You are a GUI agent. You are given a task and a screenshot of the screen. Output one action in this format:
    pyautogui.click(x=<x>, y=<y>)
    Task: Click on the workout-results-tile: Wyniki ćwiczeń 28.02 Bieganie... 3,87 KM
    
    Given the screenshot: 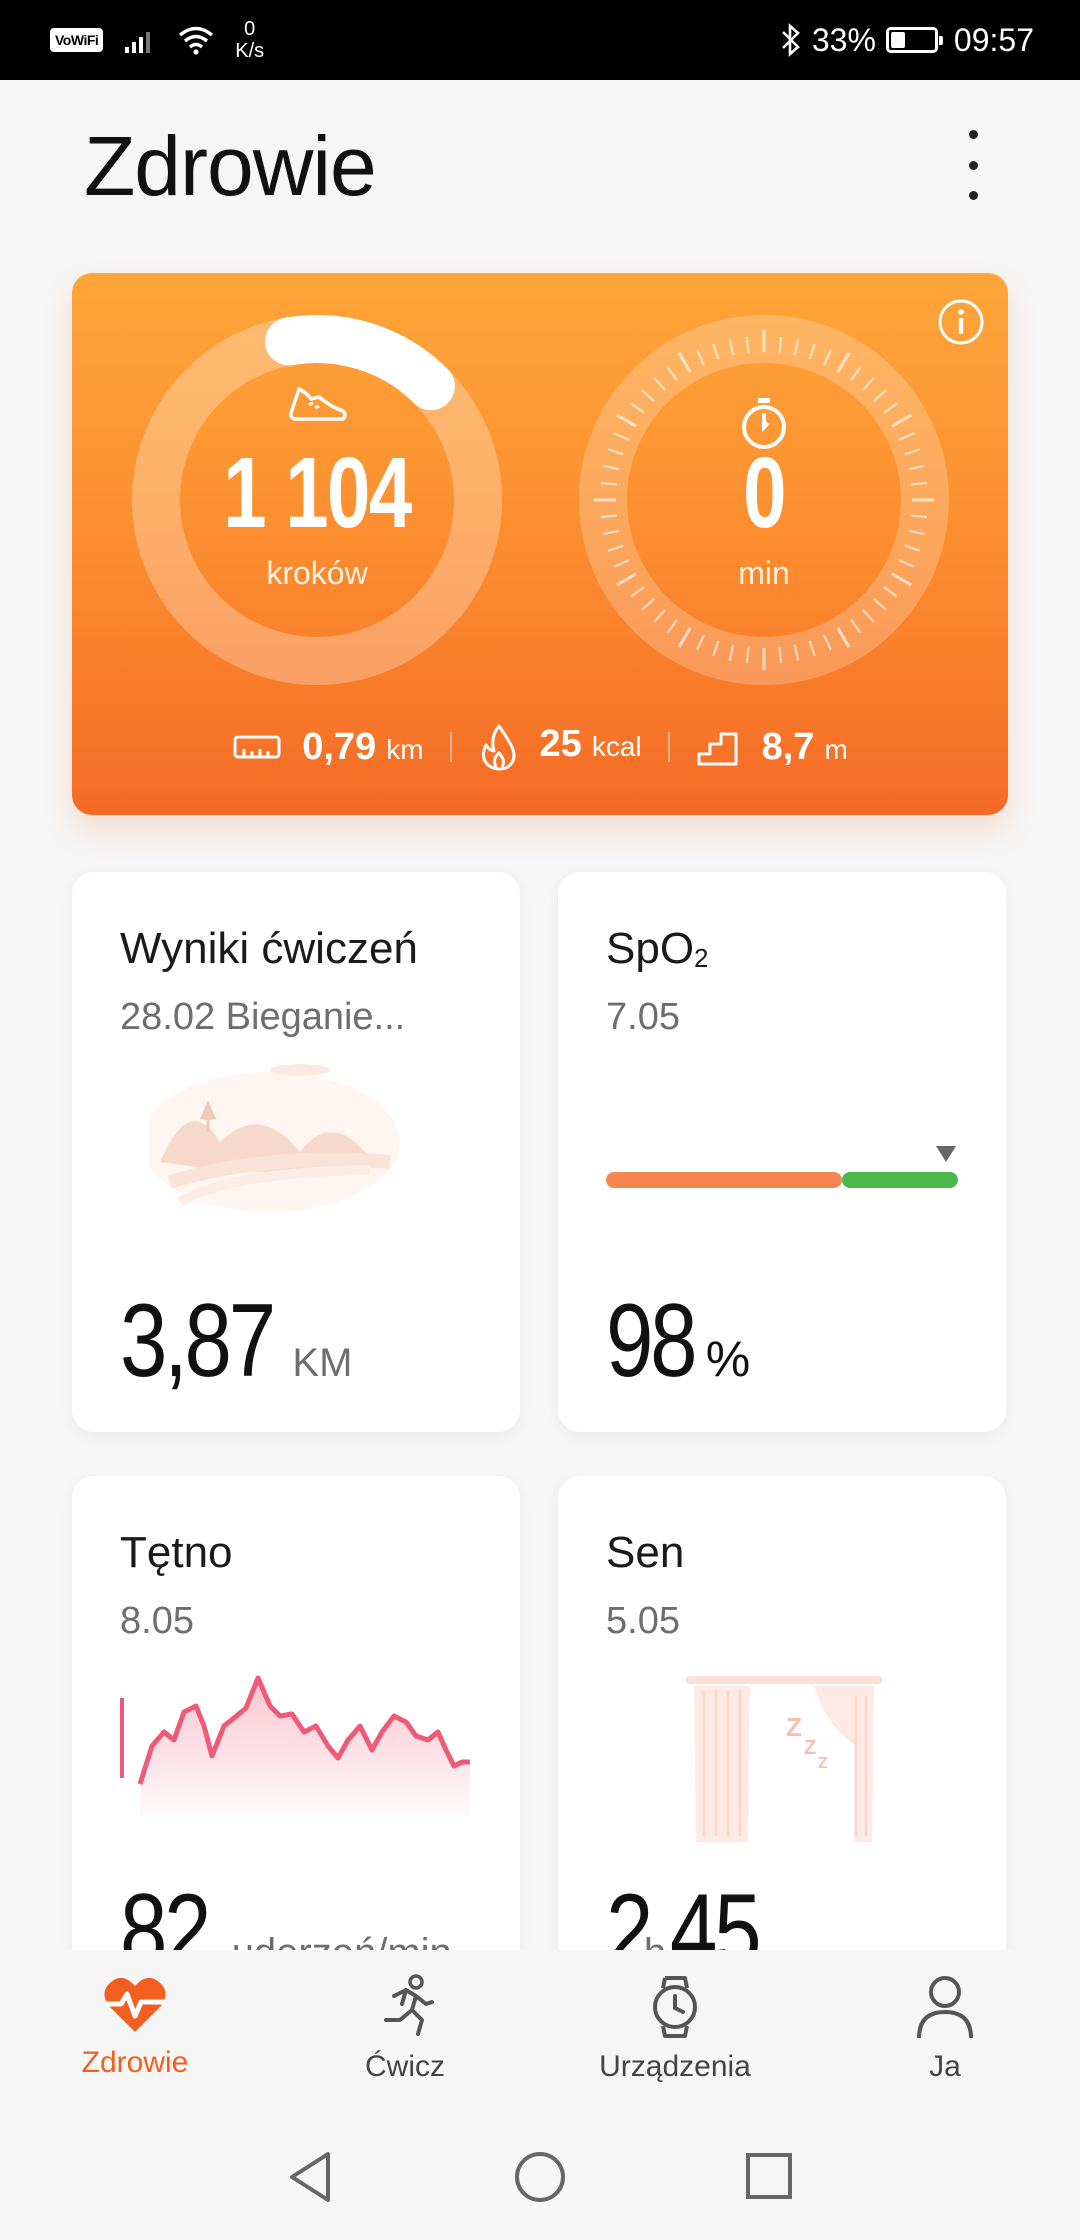 What is the action you would take?
    pyautogui.click(x=296, y=1152)
    